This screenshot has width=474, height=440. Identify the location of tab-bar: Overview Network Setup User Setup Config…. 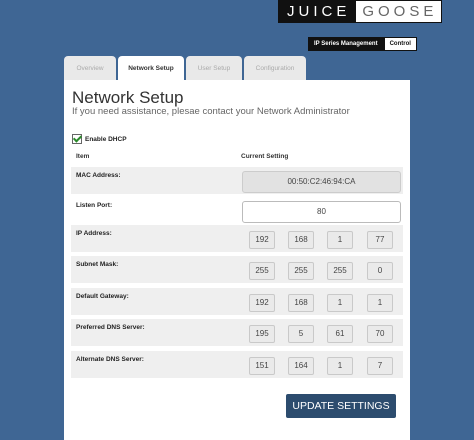
(186, 68).